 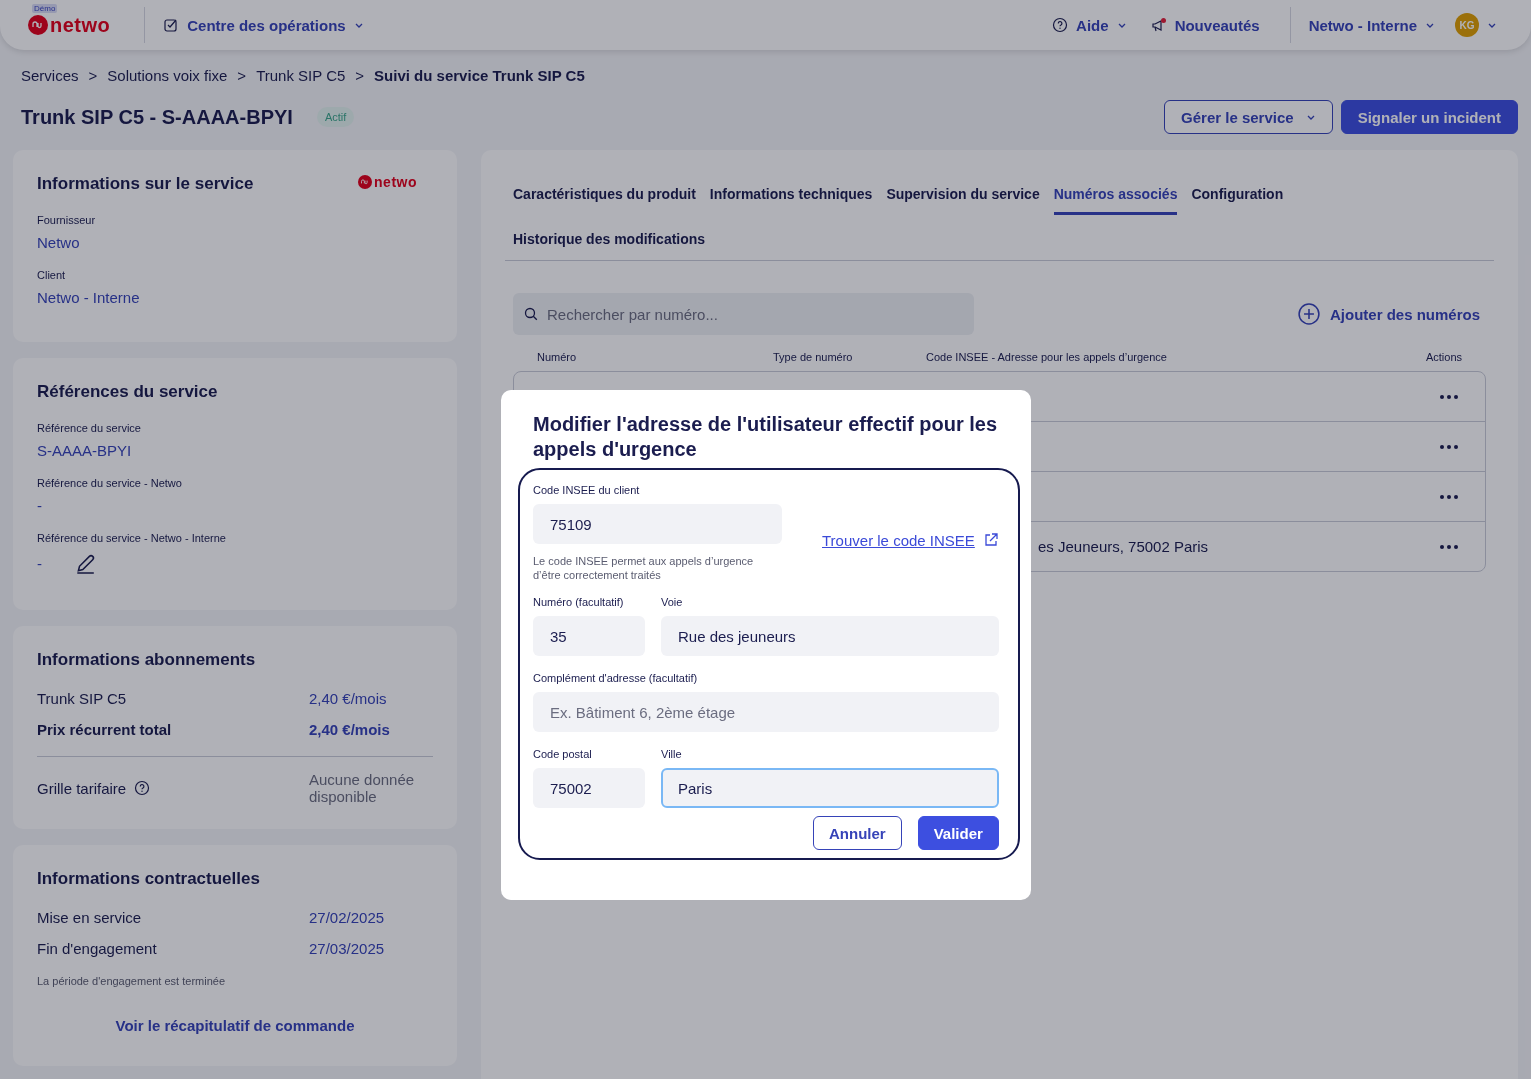 I want to click on input-field: 75002, so click(x=589, y=788).